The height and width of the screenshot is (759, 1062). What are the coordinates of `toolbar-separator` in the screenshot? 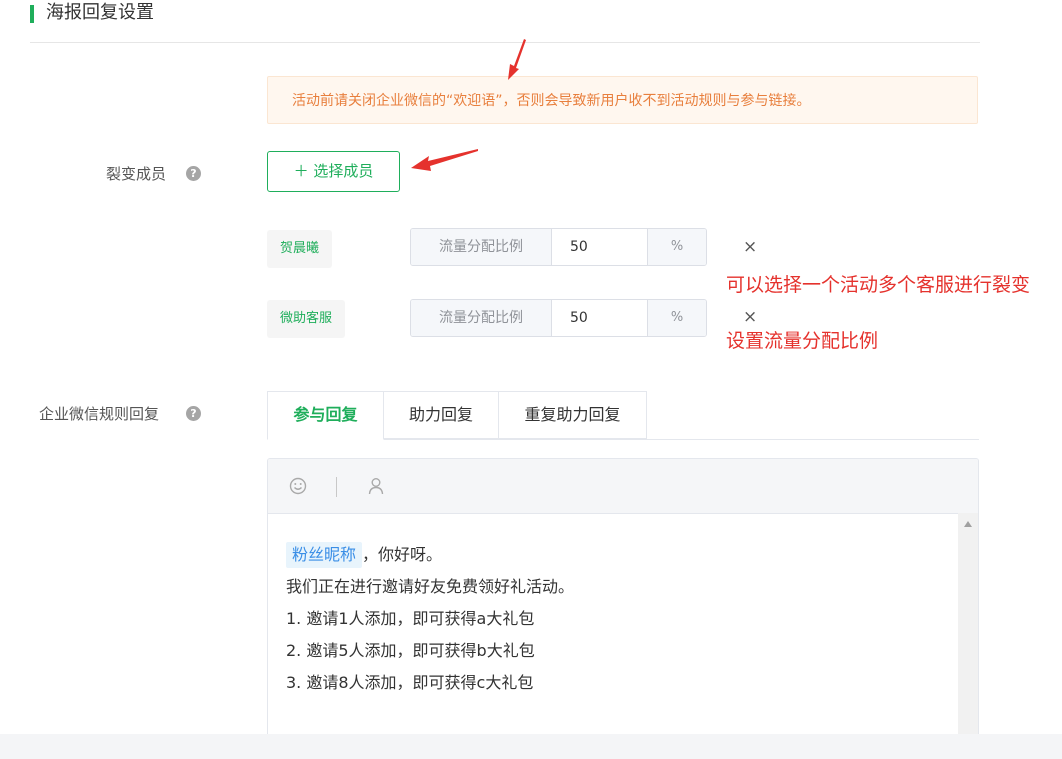 It's located at (336, 487).